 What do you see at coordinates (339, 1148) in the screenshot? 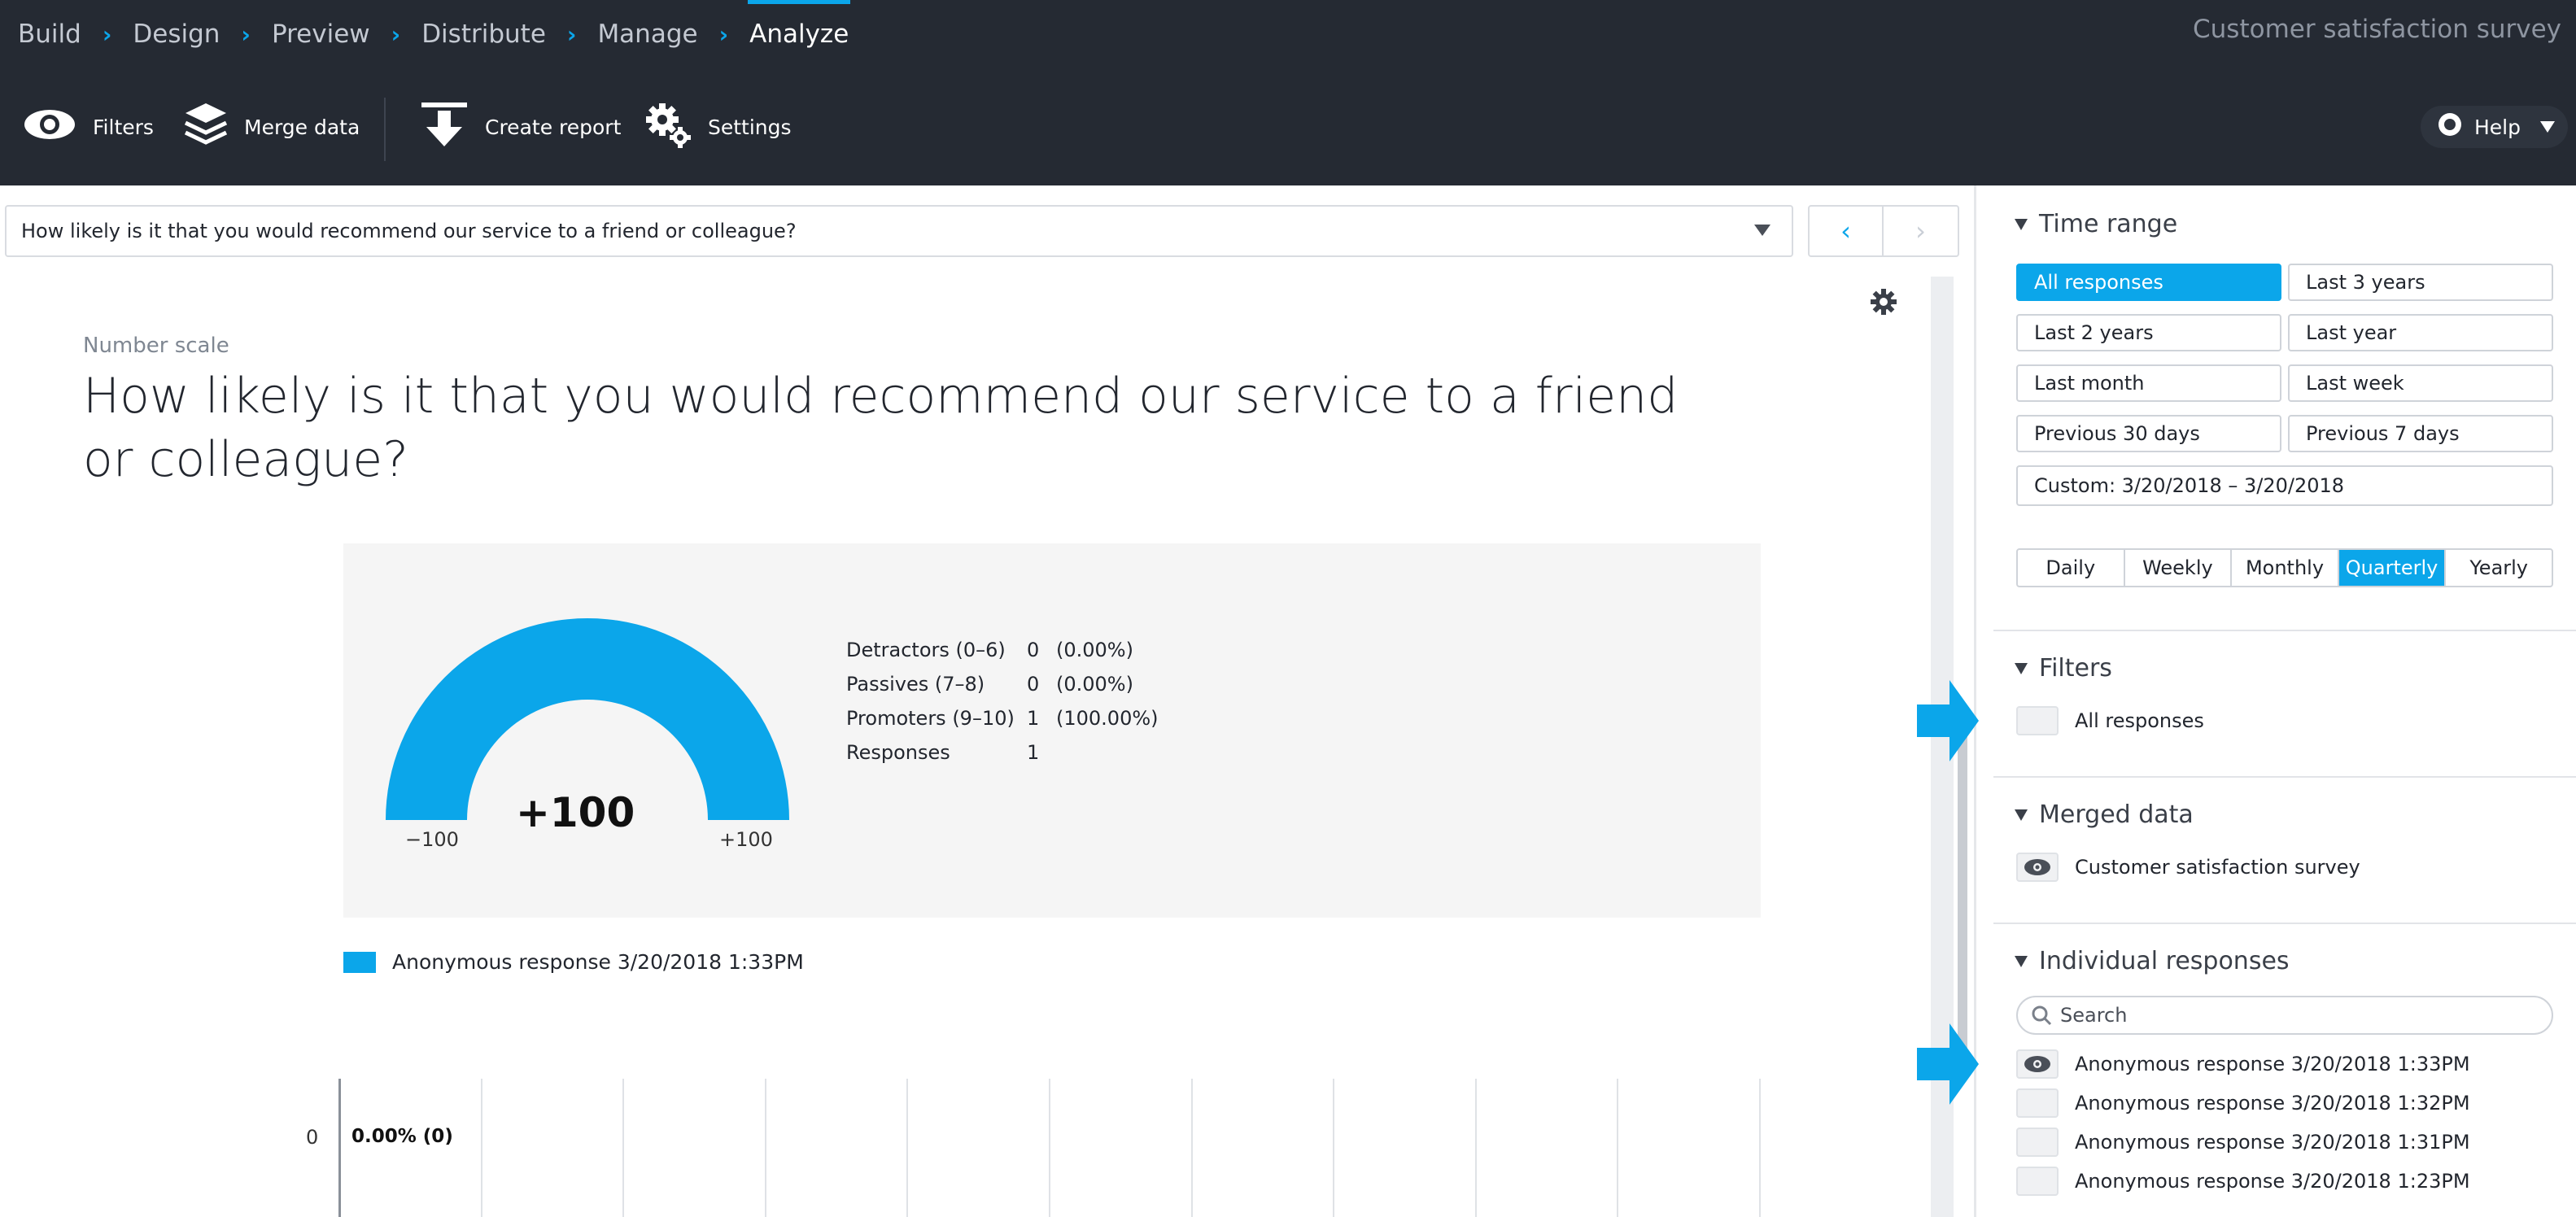
I see `grid-axis` at bounding box center [339, 1148].